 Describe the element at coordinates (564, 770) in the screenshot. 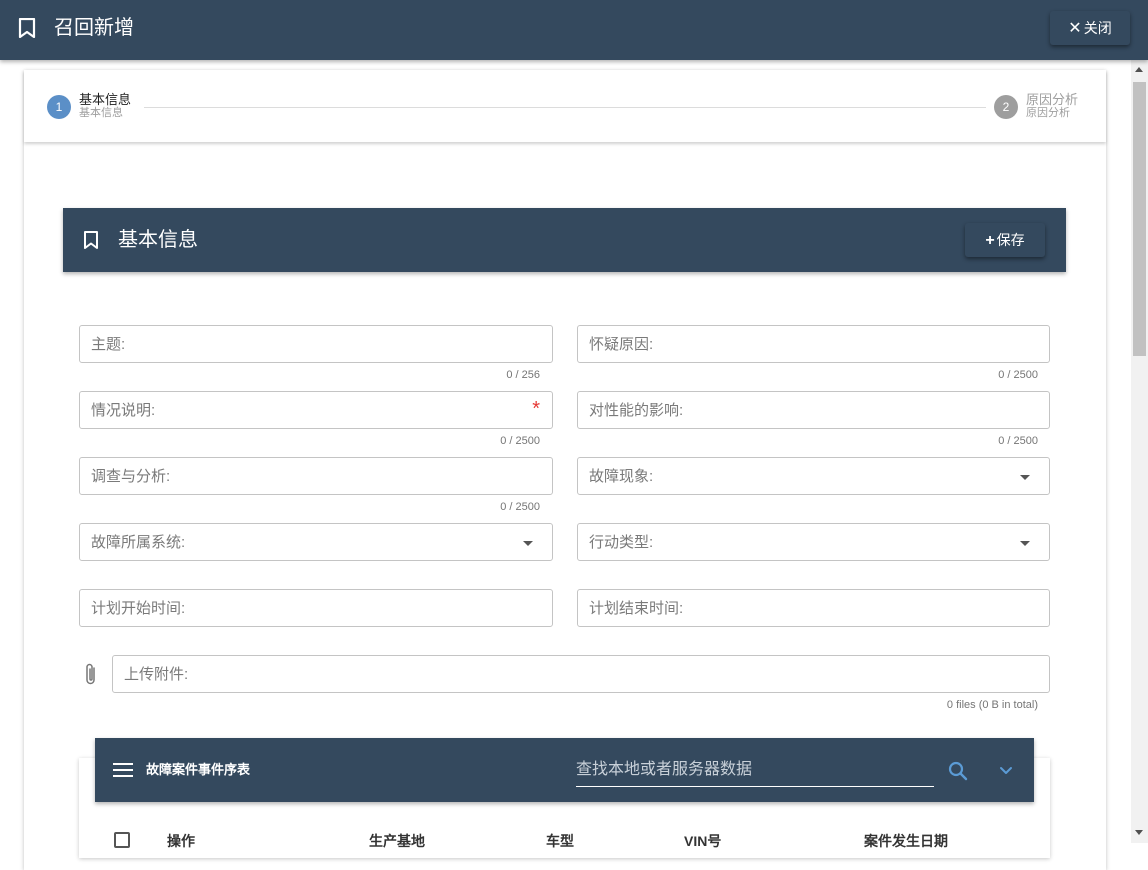

I see `table-toolbar: 故障案件事件序表 查找本地或者服务器数据` at that location.